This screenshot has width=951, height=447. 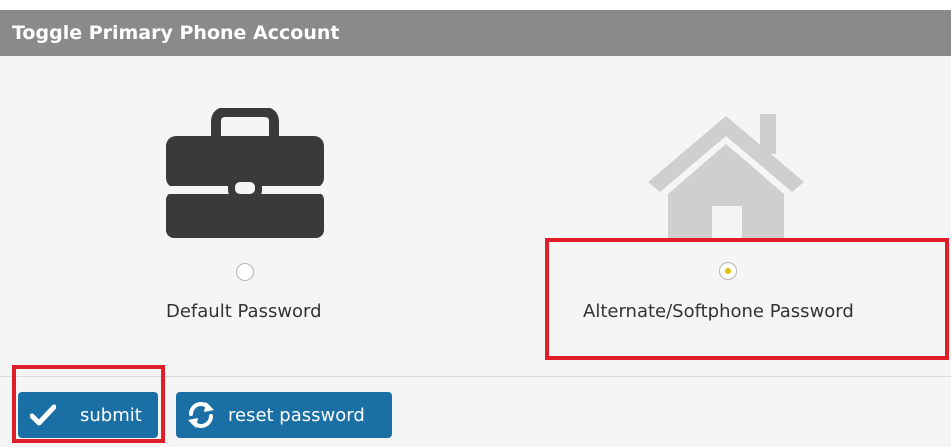 I want to click on reset-password-button-label: reset password, so click(x=296, y=415).